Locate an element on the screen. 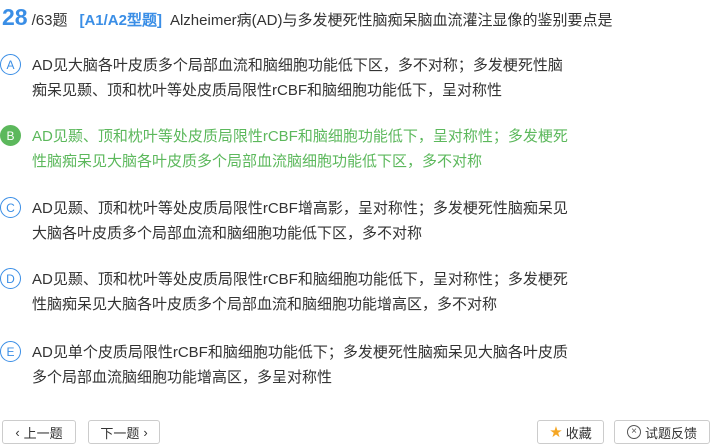  question-total: /63题 is located at coordinates (49, 20).